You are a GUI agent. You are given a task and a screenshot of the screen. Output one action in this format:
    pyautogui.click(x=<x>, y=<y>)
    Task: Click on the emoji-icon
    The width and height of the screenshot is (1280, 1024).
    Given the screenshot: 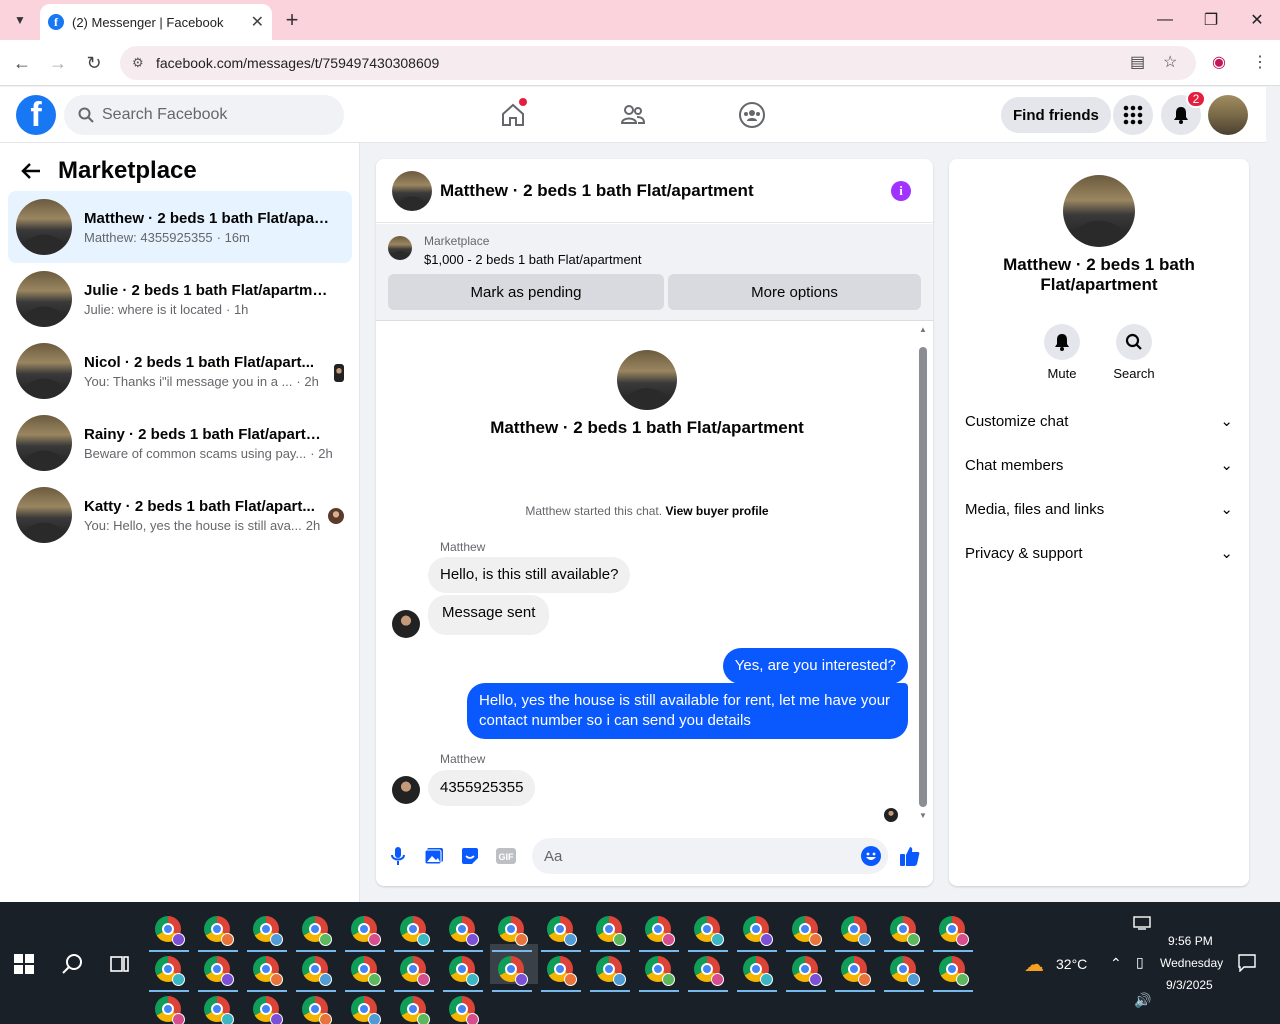 What is the action you would take?
    pyautogui.click(x=871, y=856)
    